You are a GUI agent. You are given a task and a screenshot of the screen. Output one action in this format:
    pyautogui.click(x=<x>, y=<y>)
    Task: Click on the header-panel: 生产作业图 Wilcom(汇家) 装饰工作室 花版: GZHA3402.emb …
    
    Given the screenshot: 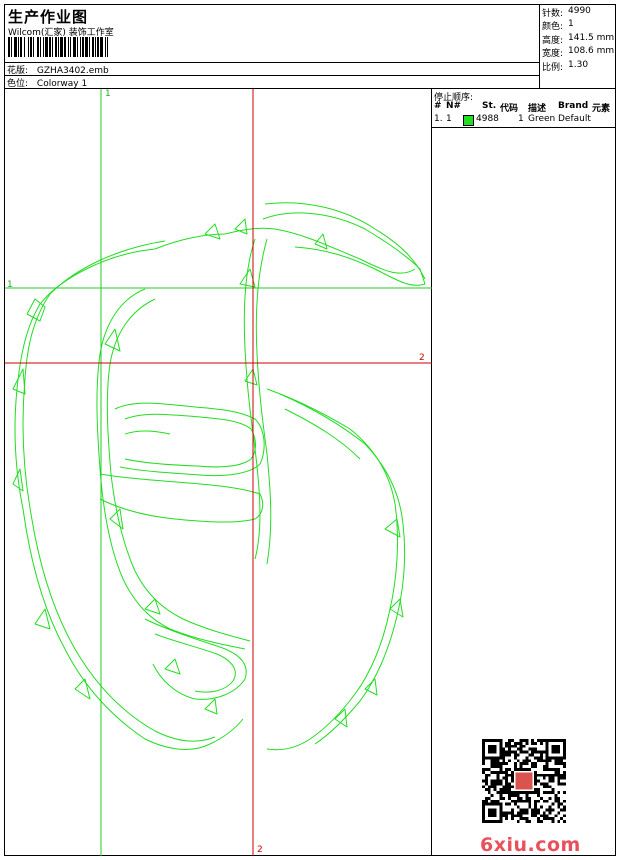 What is the action you would take?
    pyautogui.click(x=272, y=47)
    